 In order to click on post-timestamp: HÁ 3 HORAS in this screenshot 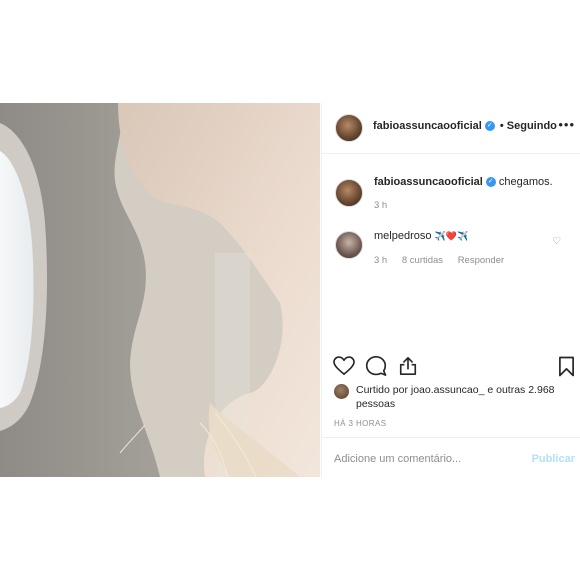, I will do `click(360, 423)`.